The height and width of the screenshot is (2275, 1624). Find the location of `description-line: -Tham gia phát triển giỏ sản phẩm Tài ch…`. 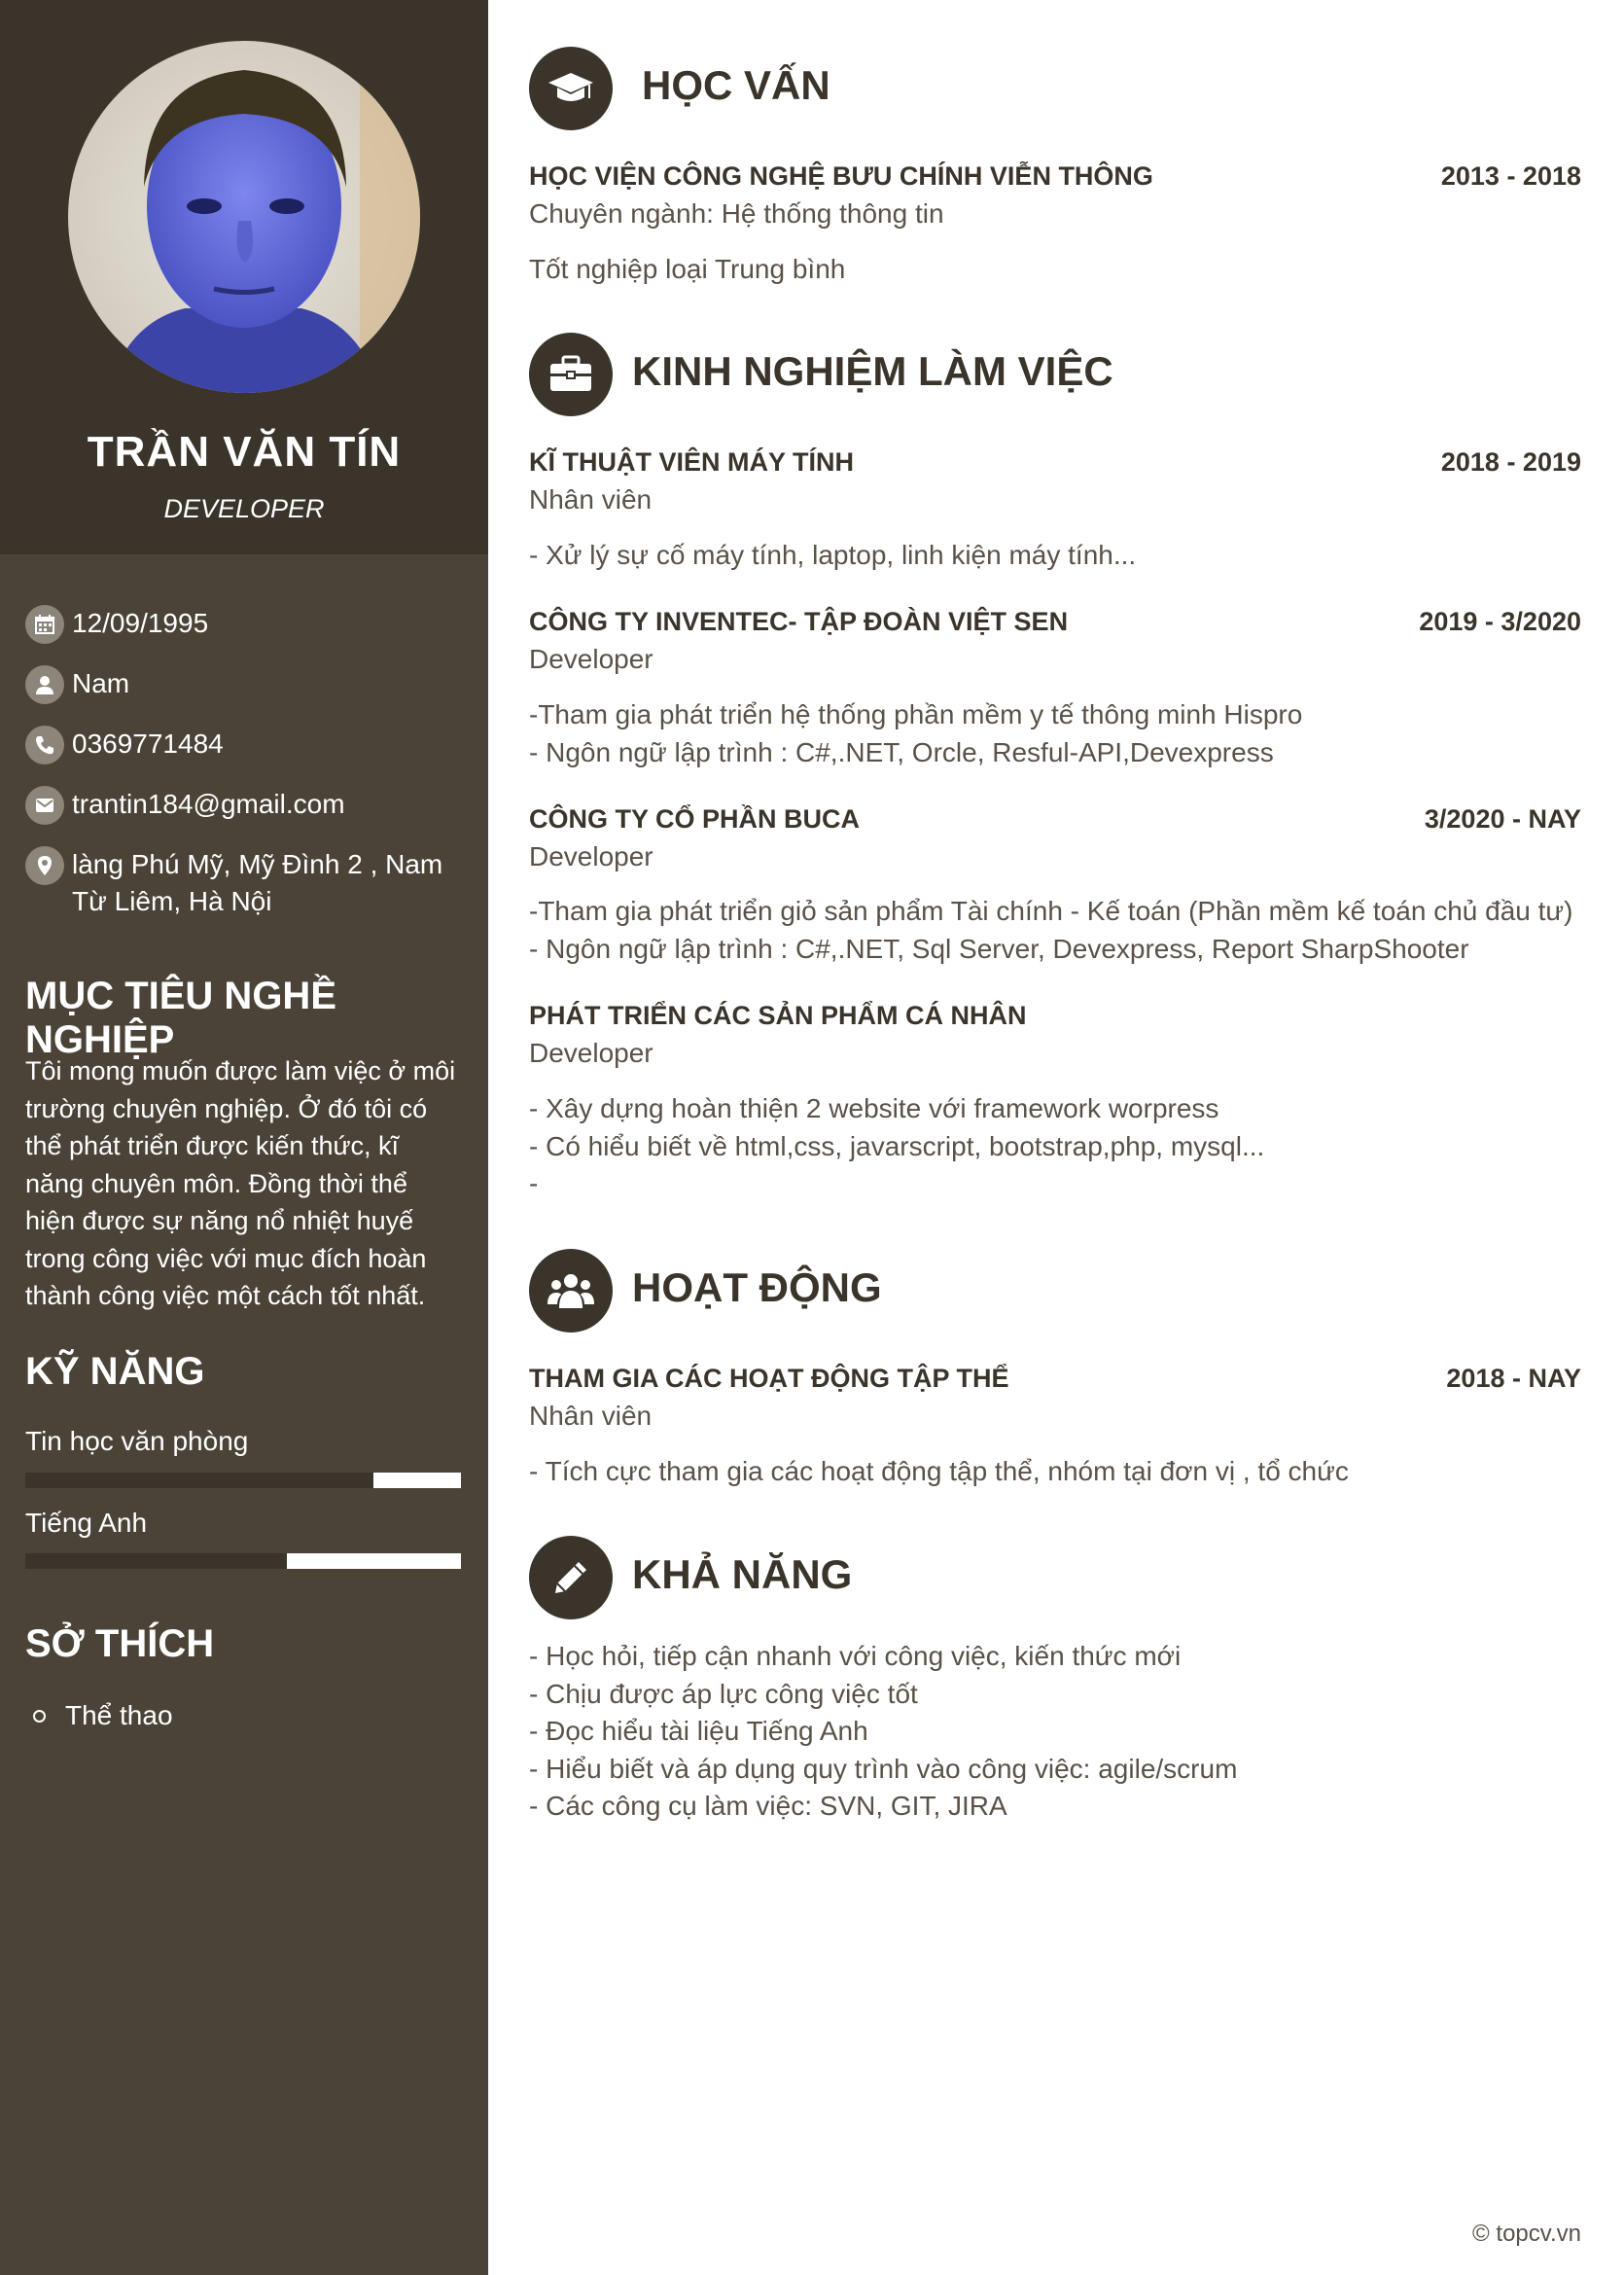

description-line: -Tham gia phát triển giỏ sản phẩm Tài ch… is located at coordinates (1051, 911).